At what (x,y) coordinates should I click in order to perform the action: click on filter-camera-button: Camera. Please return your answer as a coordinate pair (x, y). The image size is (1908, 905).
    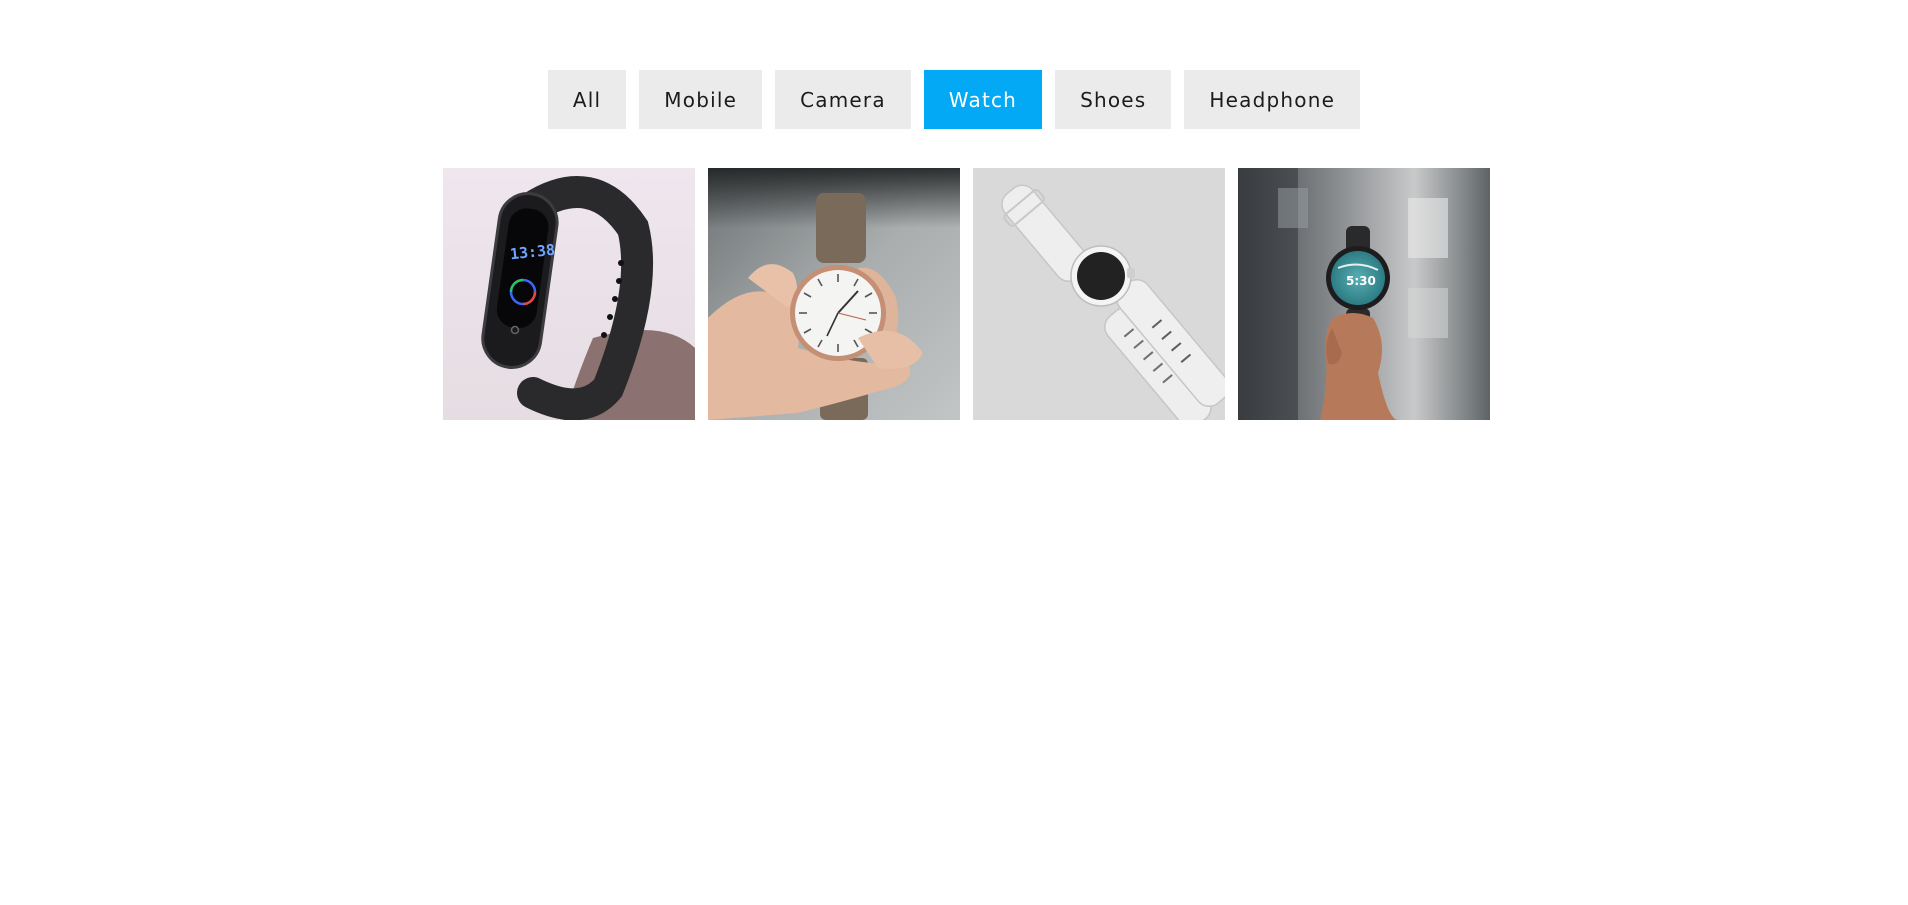
    Looking at the image, I should click on (843, 99).